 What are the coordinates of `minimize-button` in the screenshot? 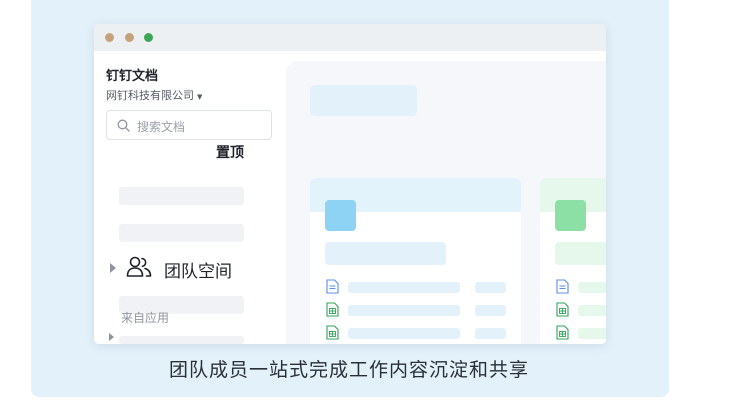 It's located at (129, 37).